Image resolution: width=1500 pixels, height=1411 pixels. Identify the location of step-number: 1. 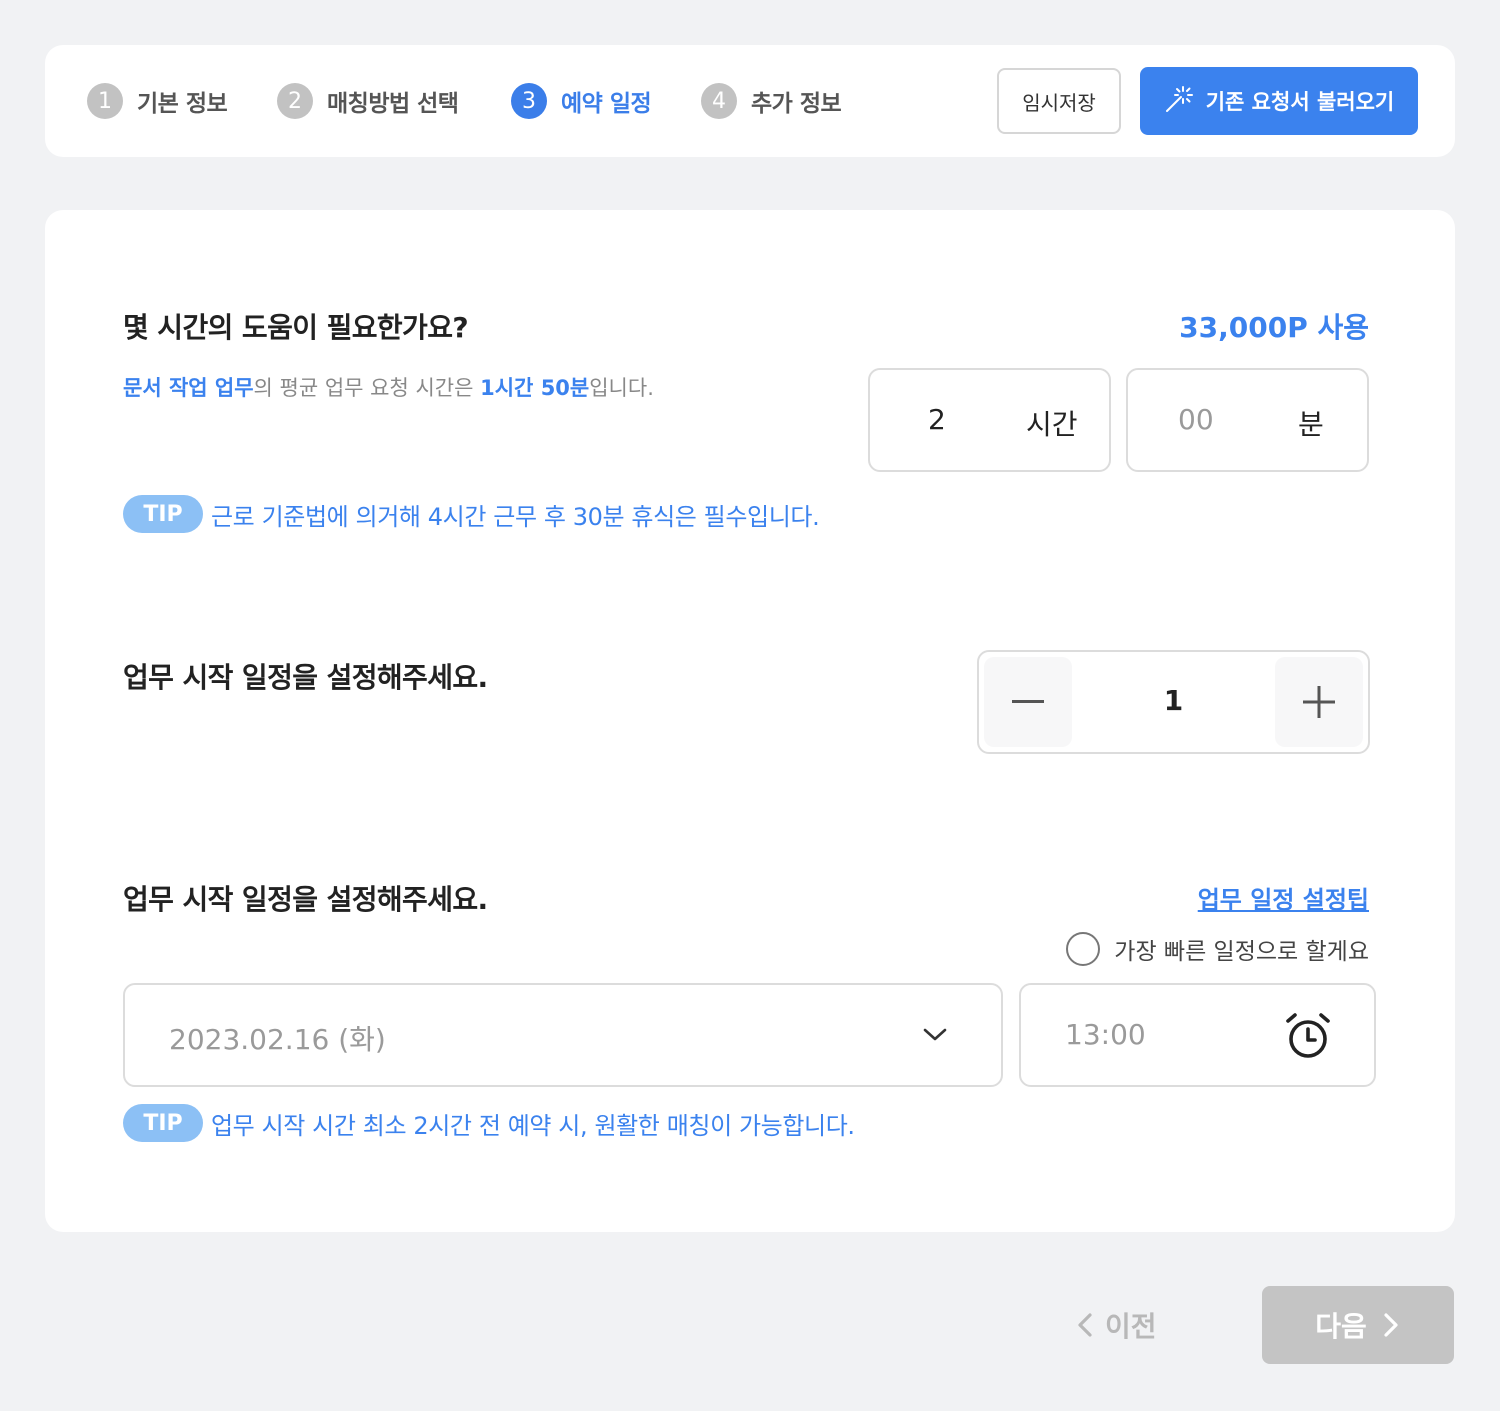
(105, 101).